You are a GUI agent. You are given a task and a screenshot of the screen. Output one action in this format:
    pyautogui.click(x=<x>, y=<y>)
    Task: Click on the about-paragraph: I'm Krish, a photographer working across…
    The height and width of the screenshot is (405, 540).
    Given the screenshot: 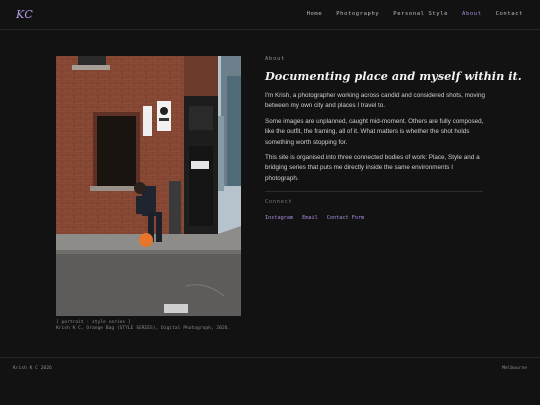 What is the action you would take?
    pyautogui.click(x=375, y=101)
    